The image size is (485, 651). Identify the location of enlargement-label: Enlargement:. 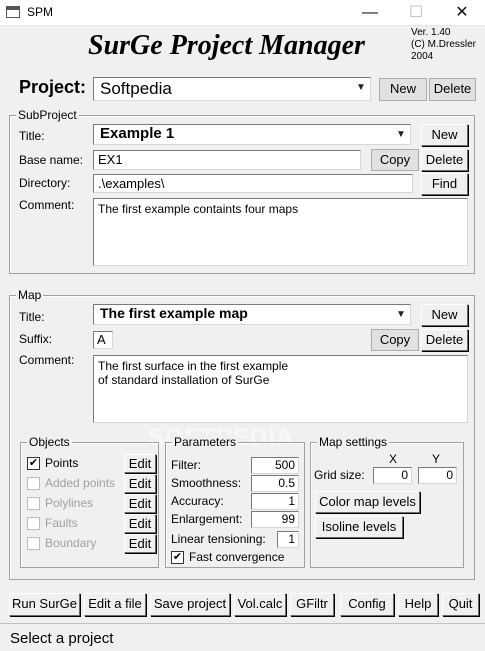
(207, 519).